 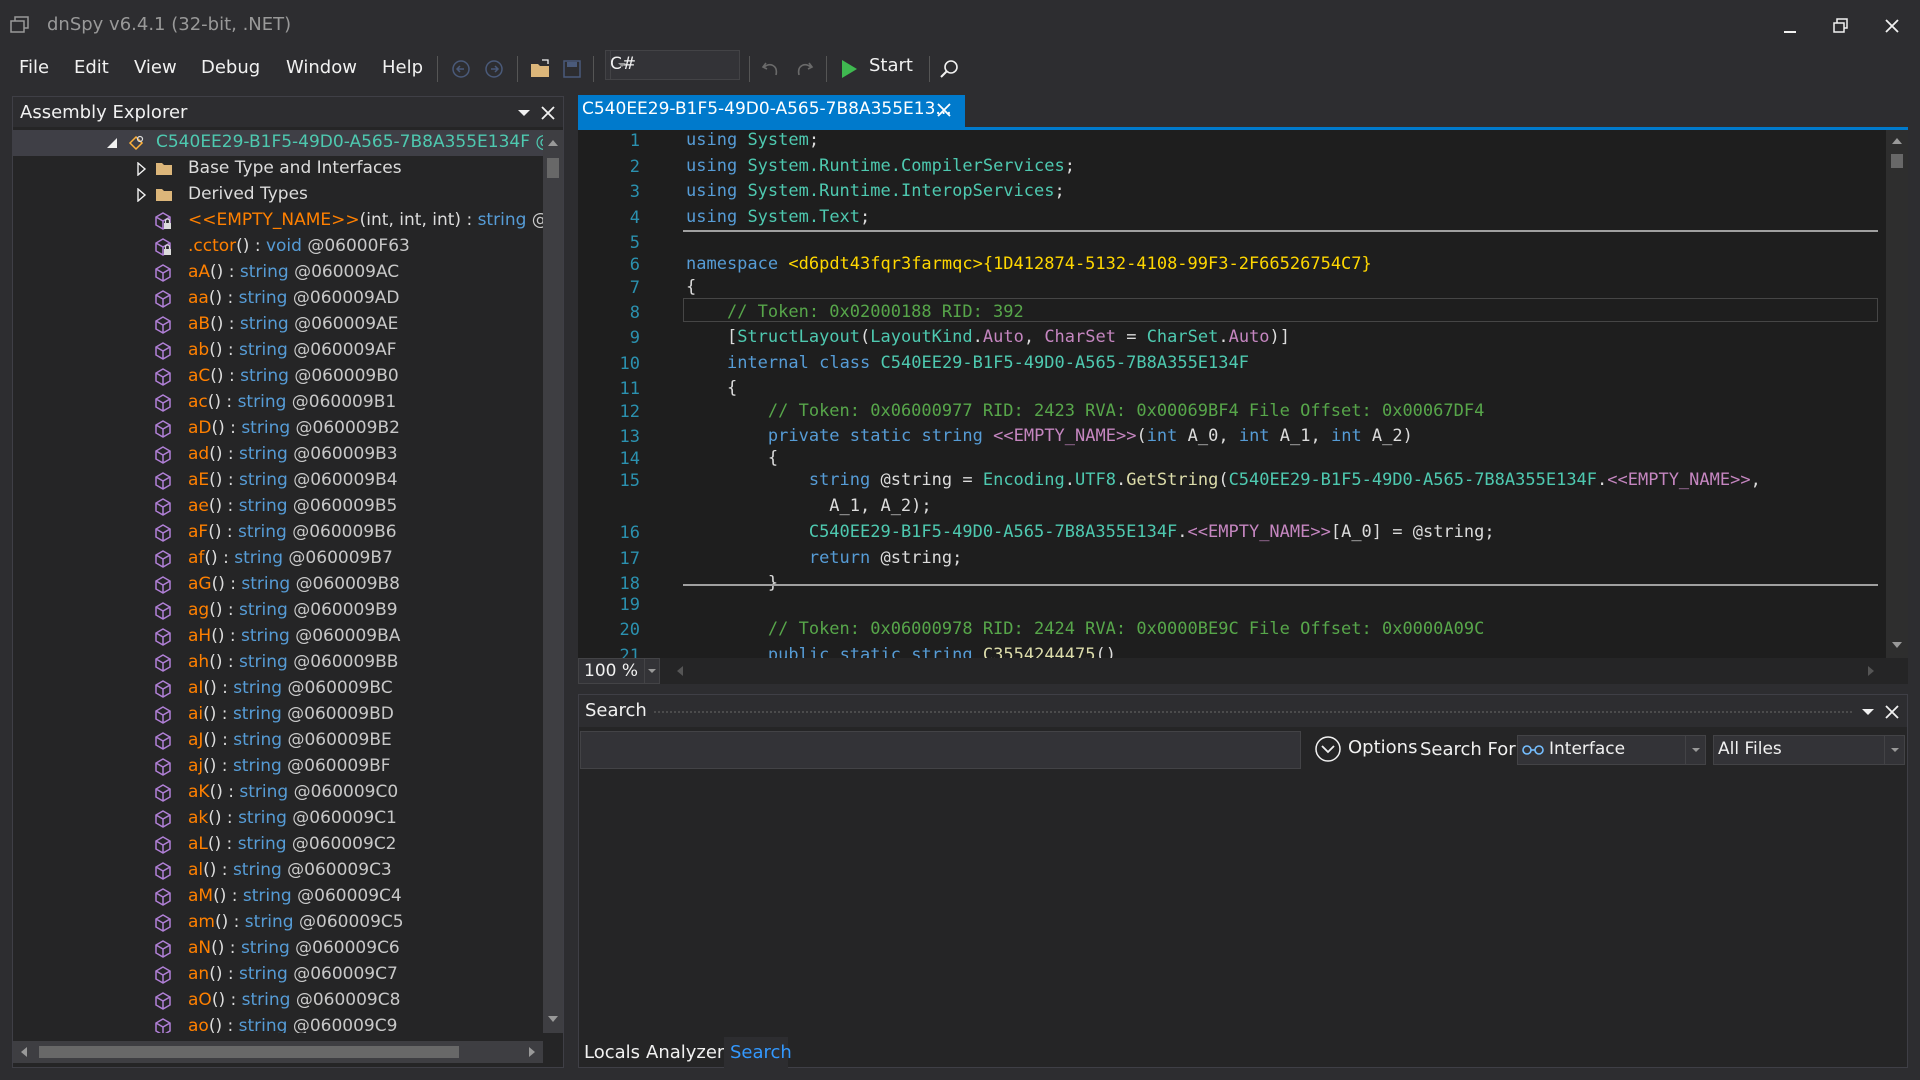 What do you see at coordinates (278, 611) in the screenshot?
I see `tree-method-node: ag() : string @060009B9` at bounding box center [278, 611].